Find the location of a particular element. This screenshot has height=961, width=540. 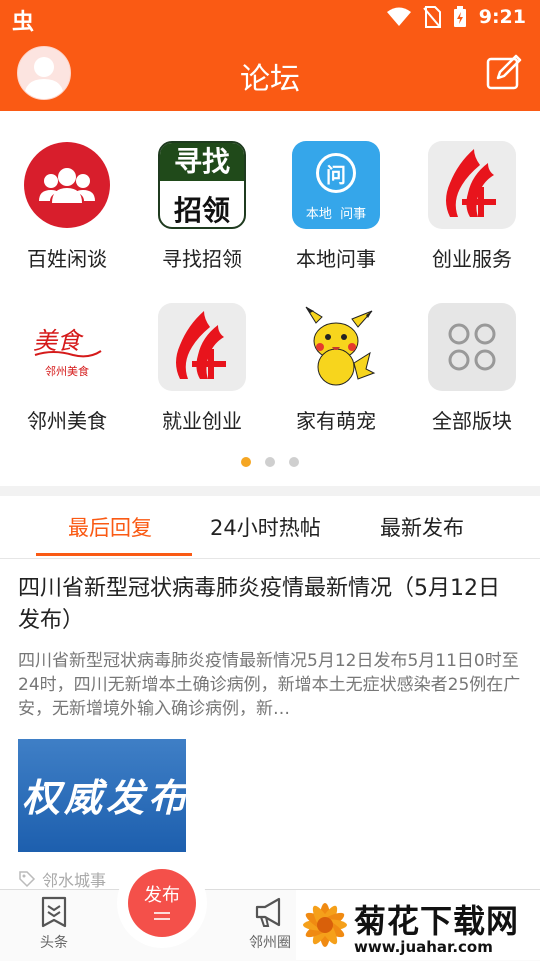

section-label: 百姓闲谈 is located at coordinates (67, 259).